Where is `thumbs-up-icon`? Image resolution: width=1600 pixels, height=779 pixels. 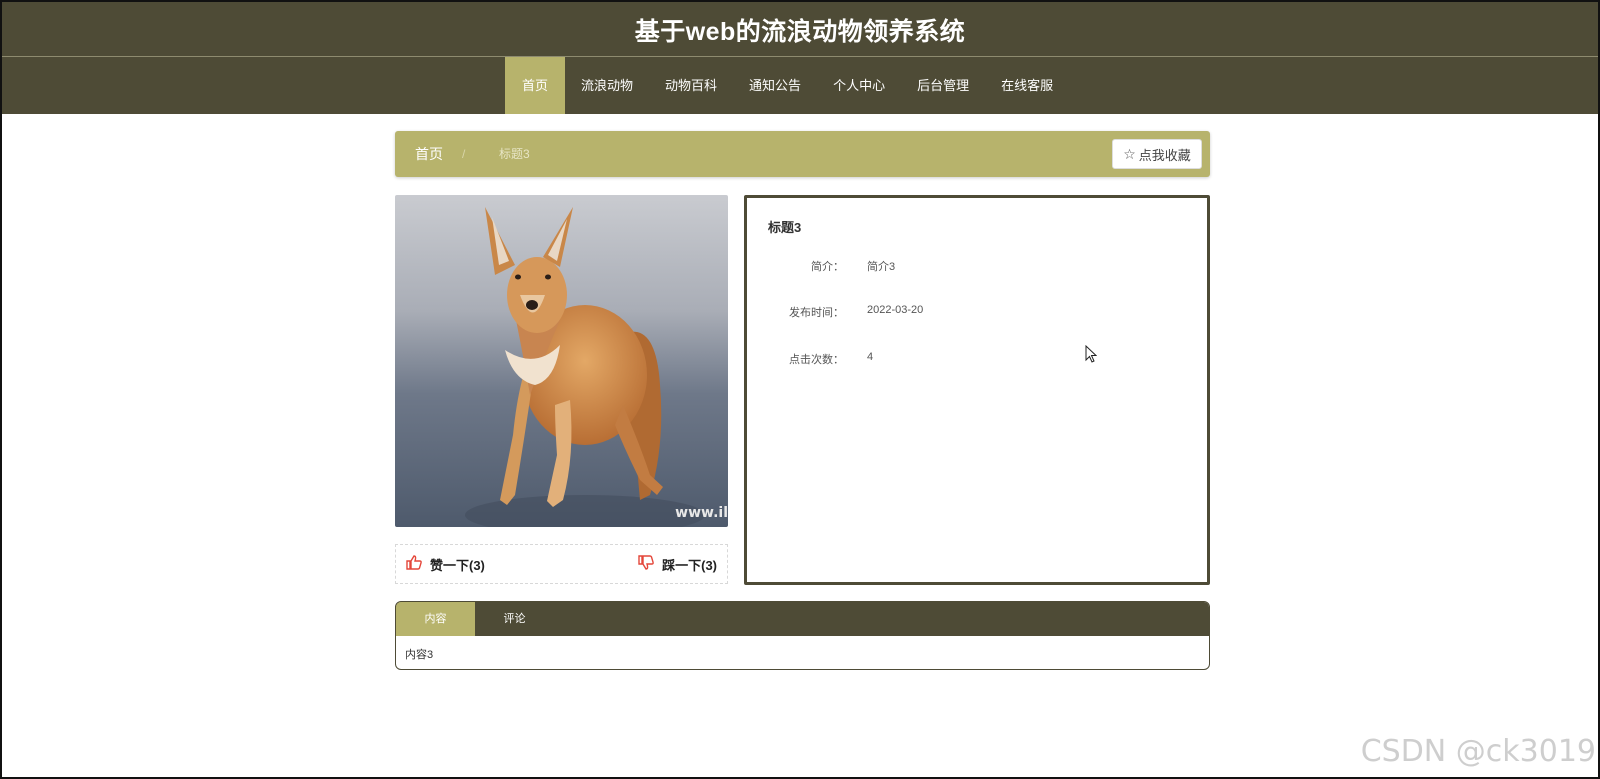 thumbs-up-icon is located at coordinates (414, 564).